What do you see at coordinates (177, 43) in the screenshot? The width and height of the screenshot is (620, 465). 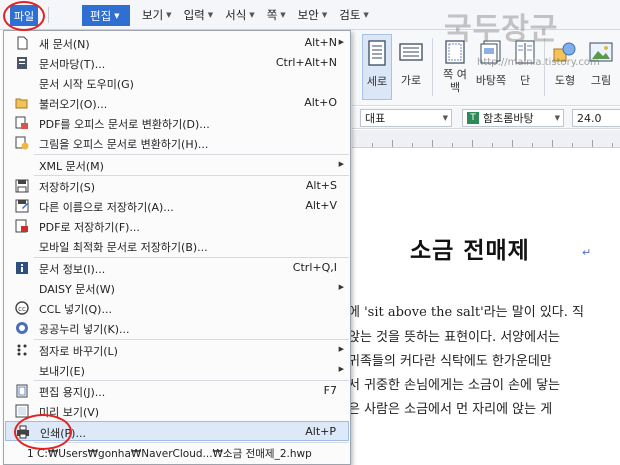 I see `menu-item-new-document: 새 문서(N) Alt+N ▶` at bounding box center [177, 43].